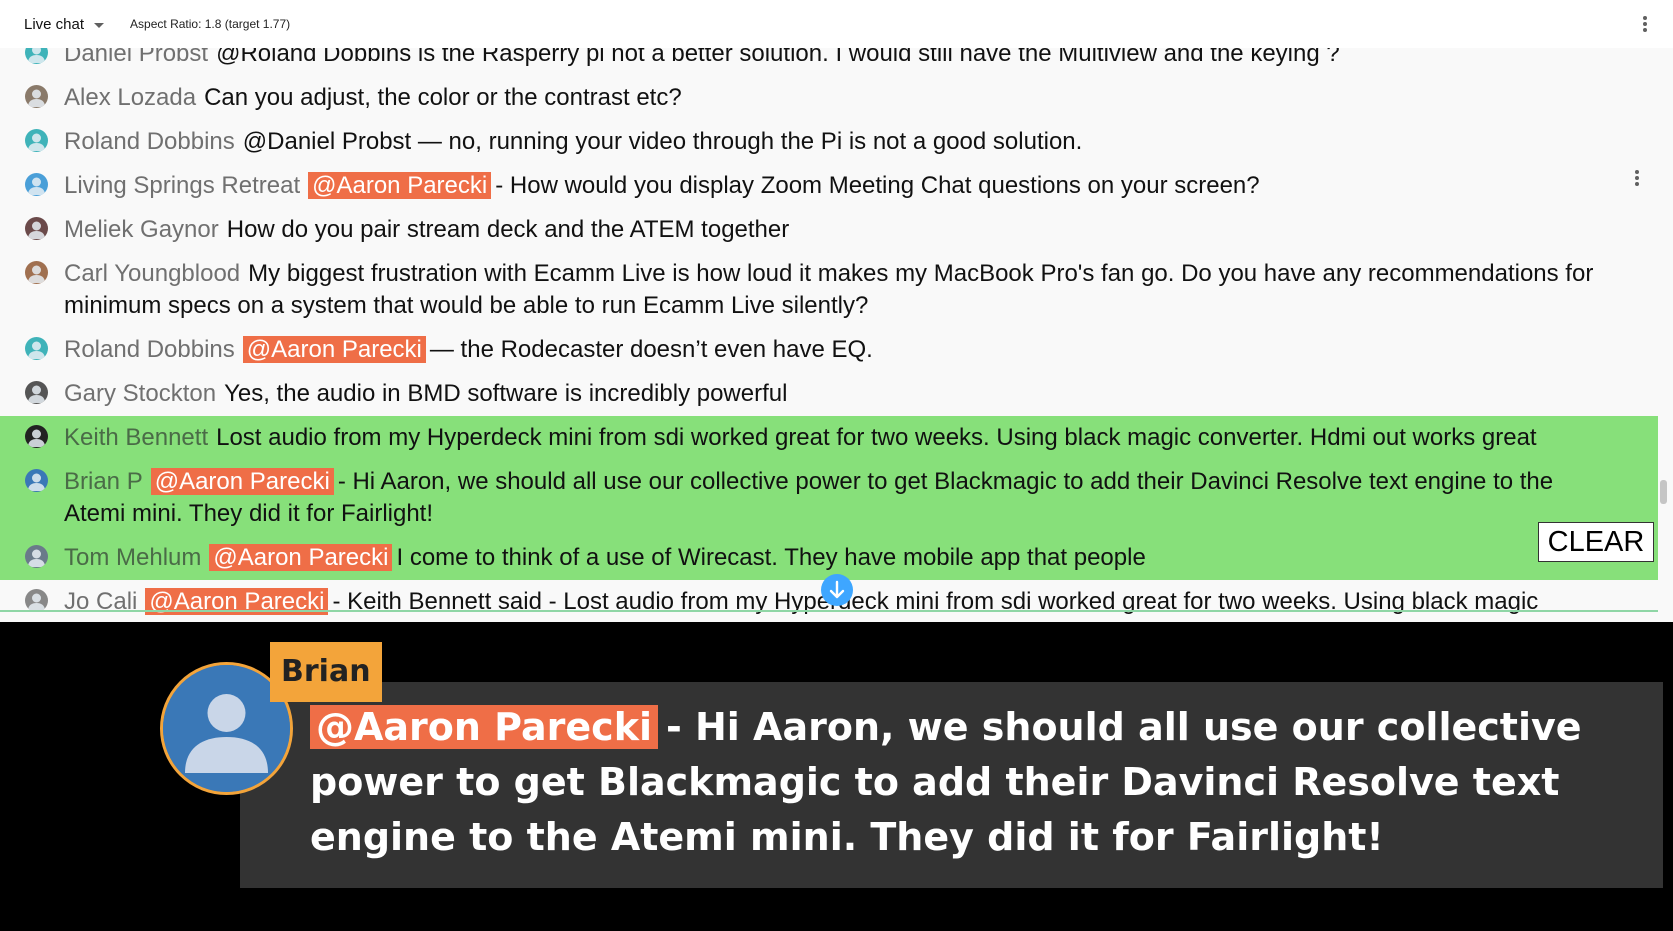 The height and width of the screenshot is (931, 1673). I want to click on chat-mode-label: Live chat, so click(54, 24).